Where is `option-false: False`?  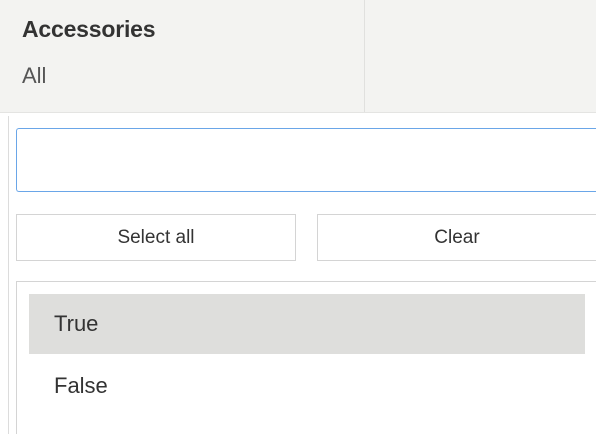 option-false: False is located at coordinates (307, 386).